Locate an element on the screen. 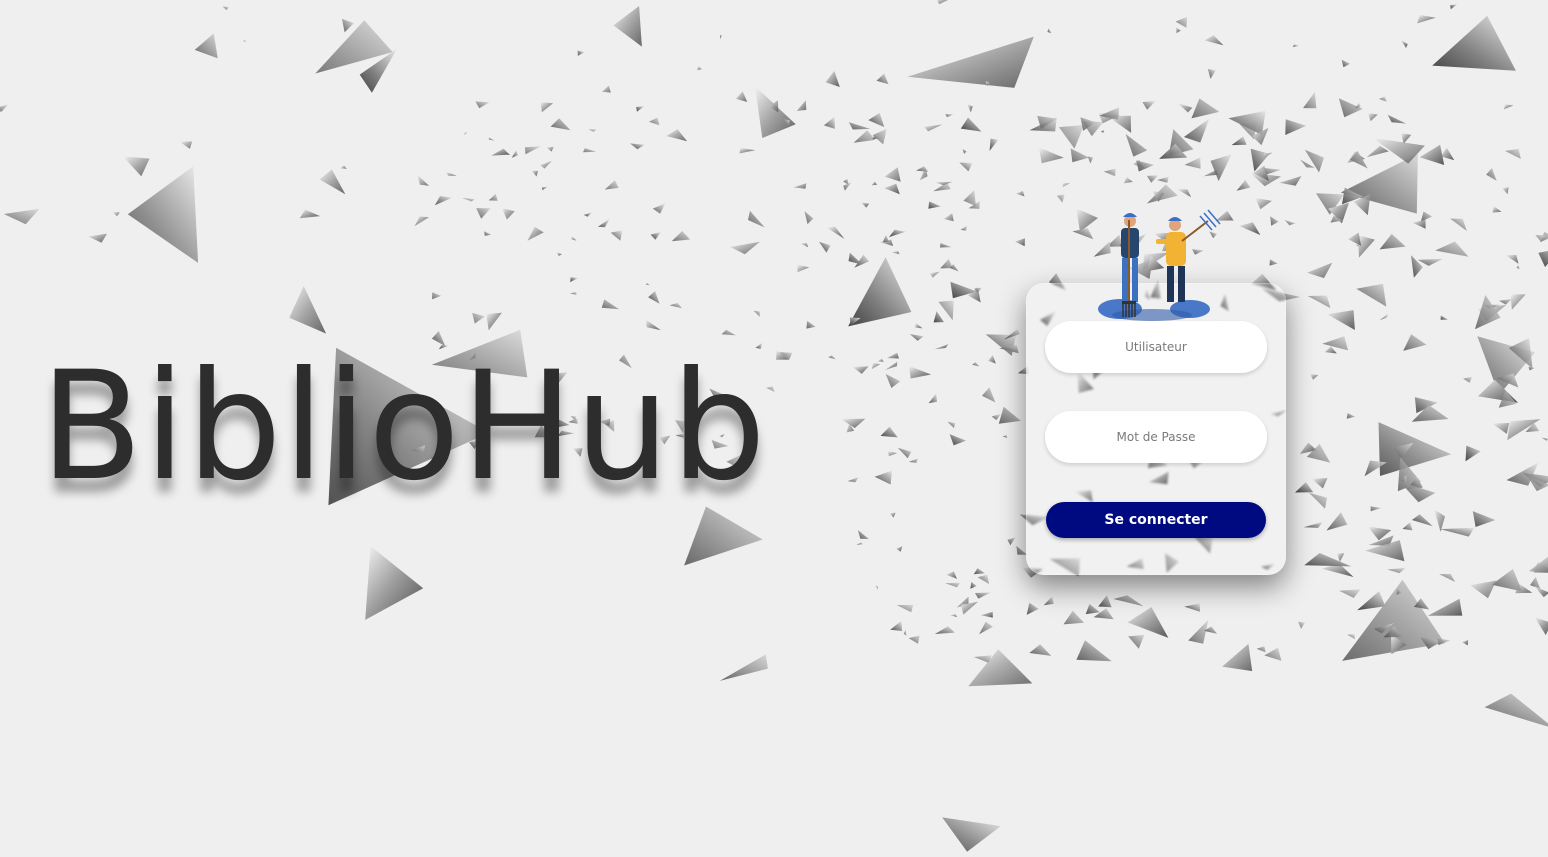 The width and height of the screenshot is (1548, 857). login-button: Se connecter is located at coordinates (1156, 520).